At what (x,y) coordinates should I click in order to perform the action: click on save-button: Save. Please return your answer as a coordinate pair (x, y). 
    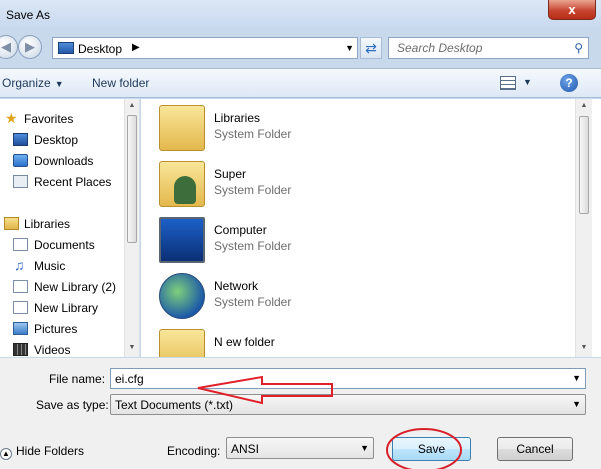
    Looking at the image, I should click on (431, 449).